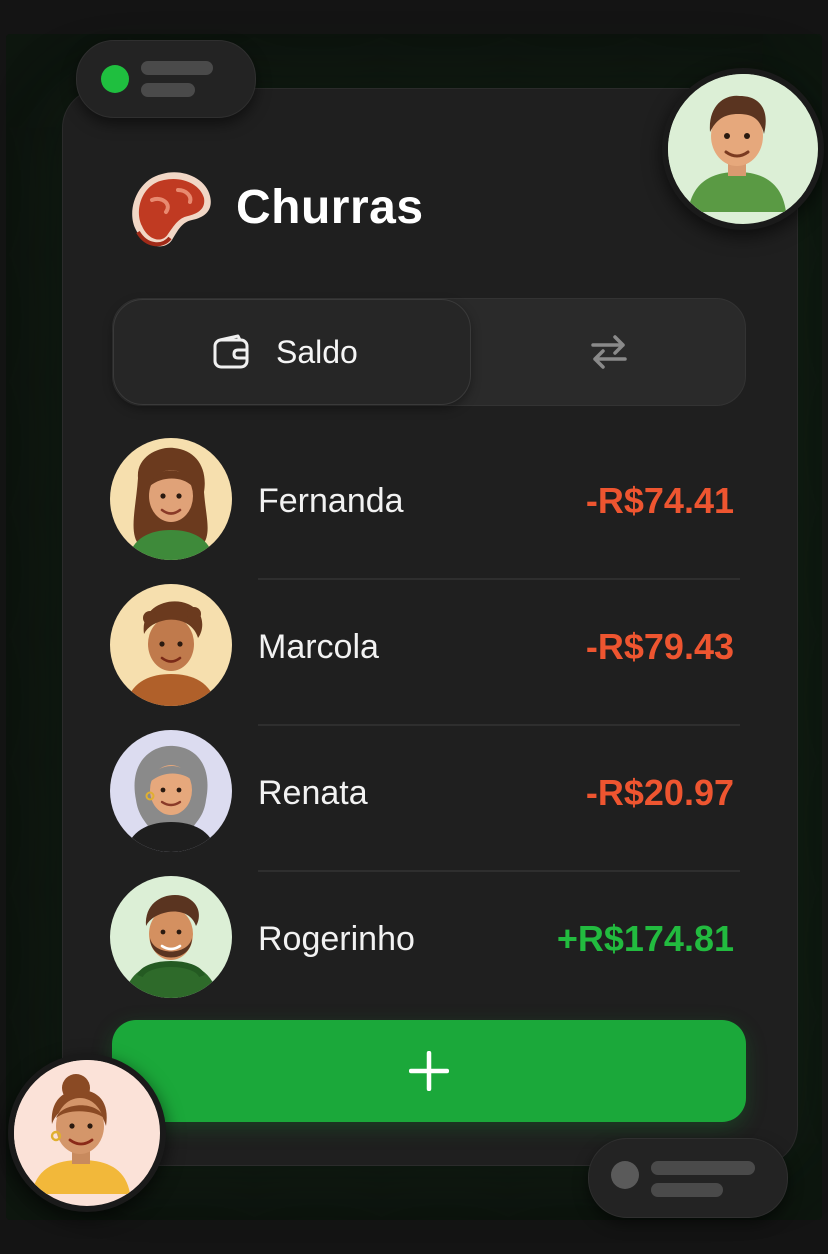 Image resolution: width=828 pixels, height=1254 pixels. I want to click on tab-saldo: Saldo, so click(292, 352).